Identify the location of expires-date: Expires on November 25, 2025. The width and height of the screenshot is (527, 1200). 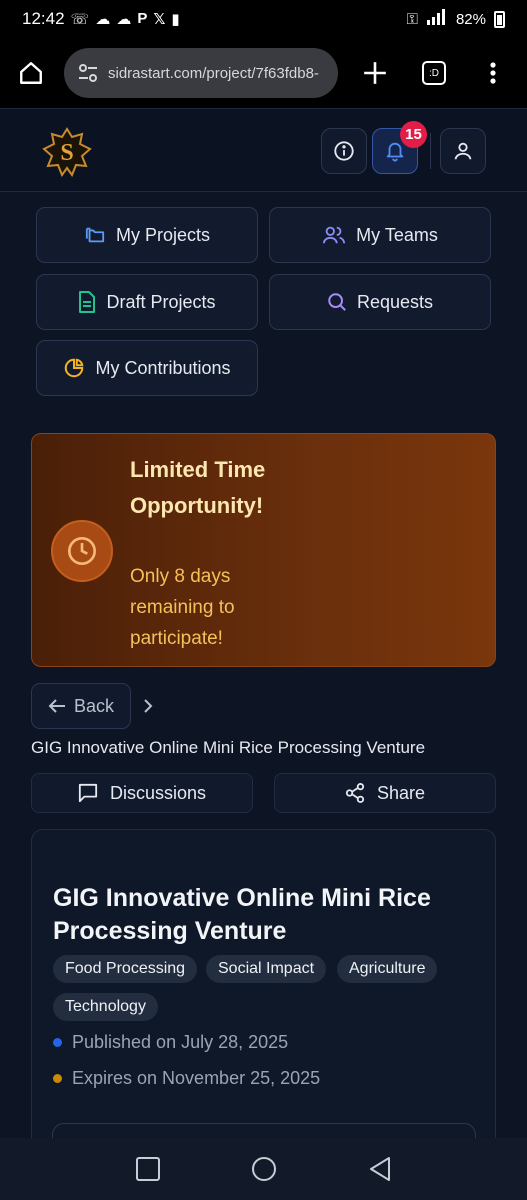
(186, 1078).